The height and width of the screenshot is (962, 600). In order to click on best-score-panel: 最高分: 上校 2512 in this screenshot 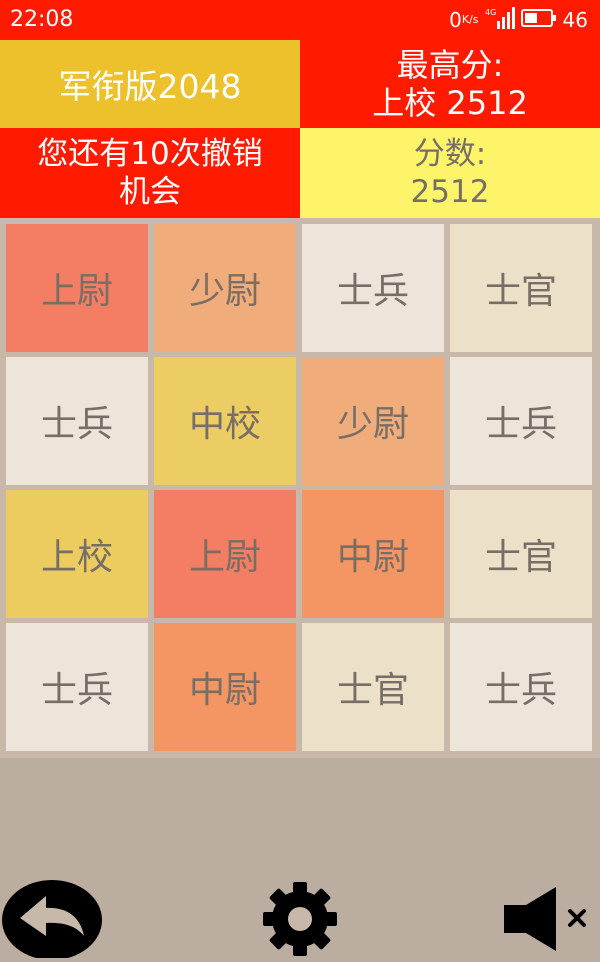, I will do `click(450, 84)`.